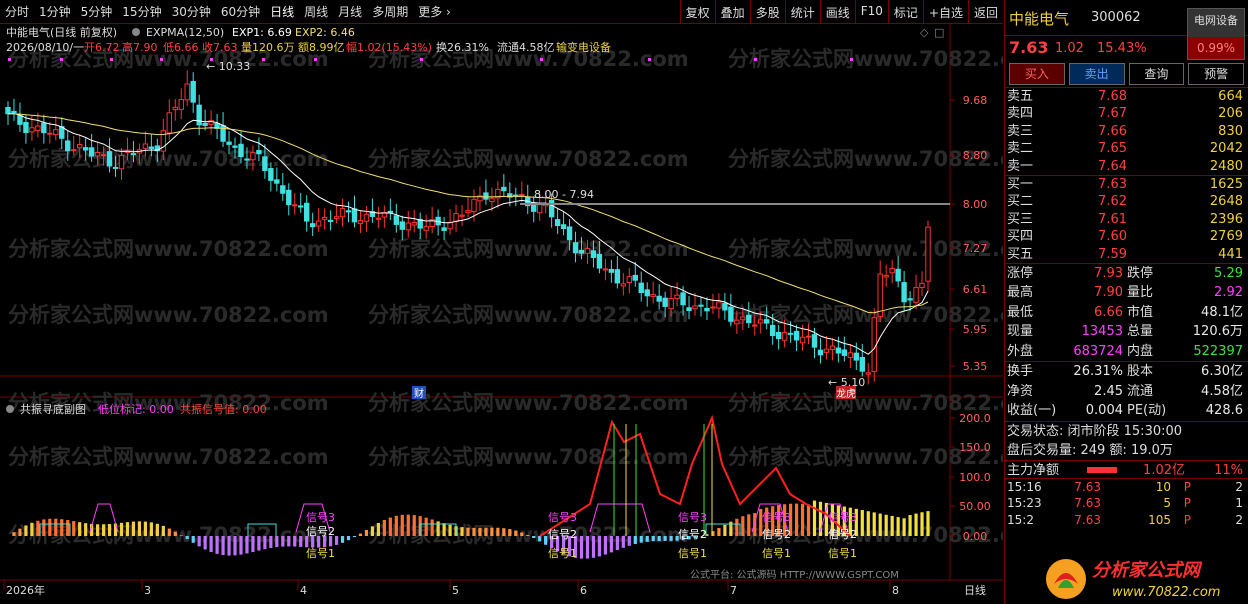  Describe the element at coordinates (1239, 519) in the screenshot. I see `tick-count: 2` at that location.